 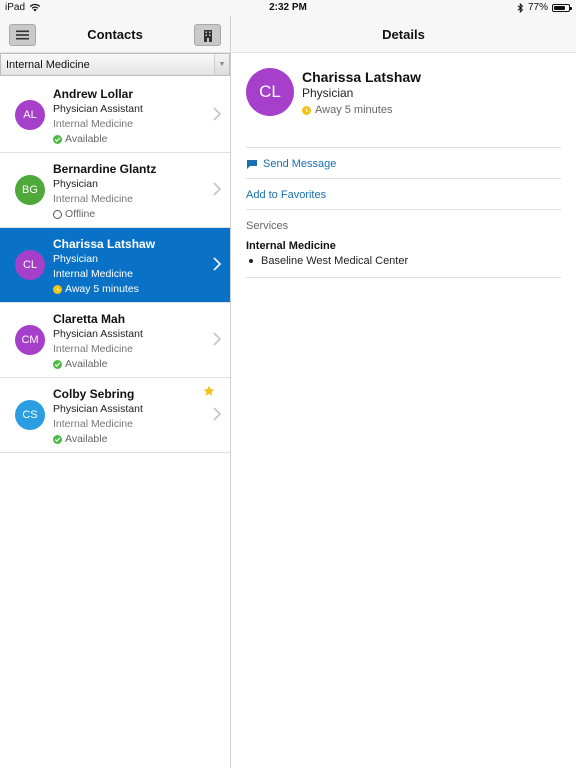 What do you see at coordinates (30, 190) in the screenshot?
I see `avatar: BG` at bounding box center [30, 190].